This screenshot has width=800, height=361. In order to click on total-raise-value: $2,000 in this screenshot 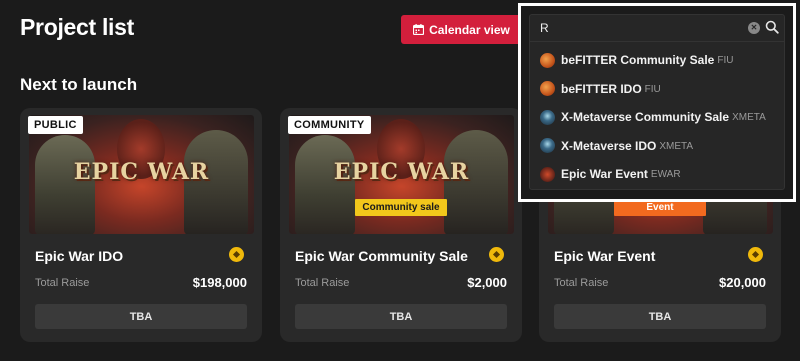, I will do `click(487, 282)`.